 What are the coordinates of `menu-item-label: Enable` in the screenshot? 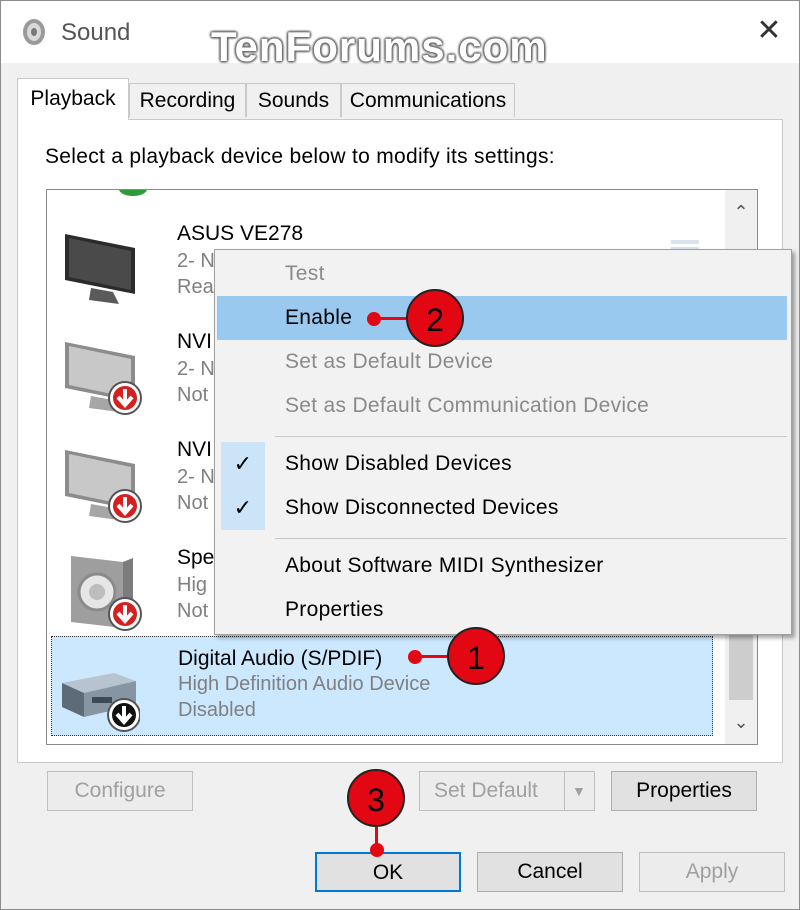 It's located at (319, 317).